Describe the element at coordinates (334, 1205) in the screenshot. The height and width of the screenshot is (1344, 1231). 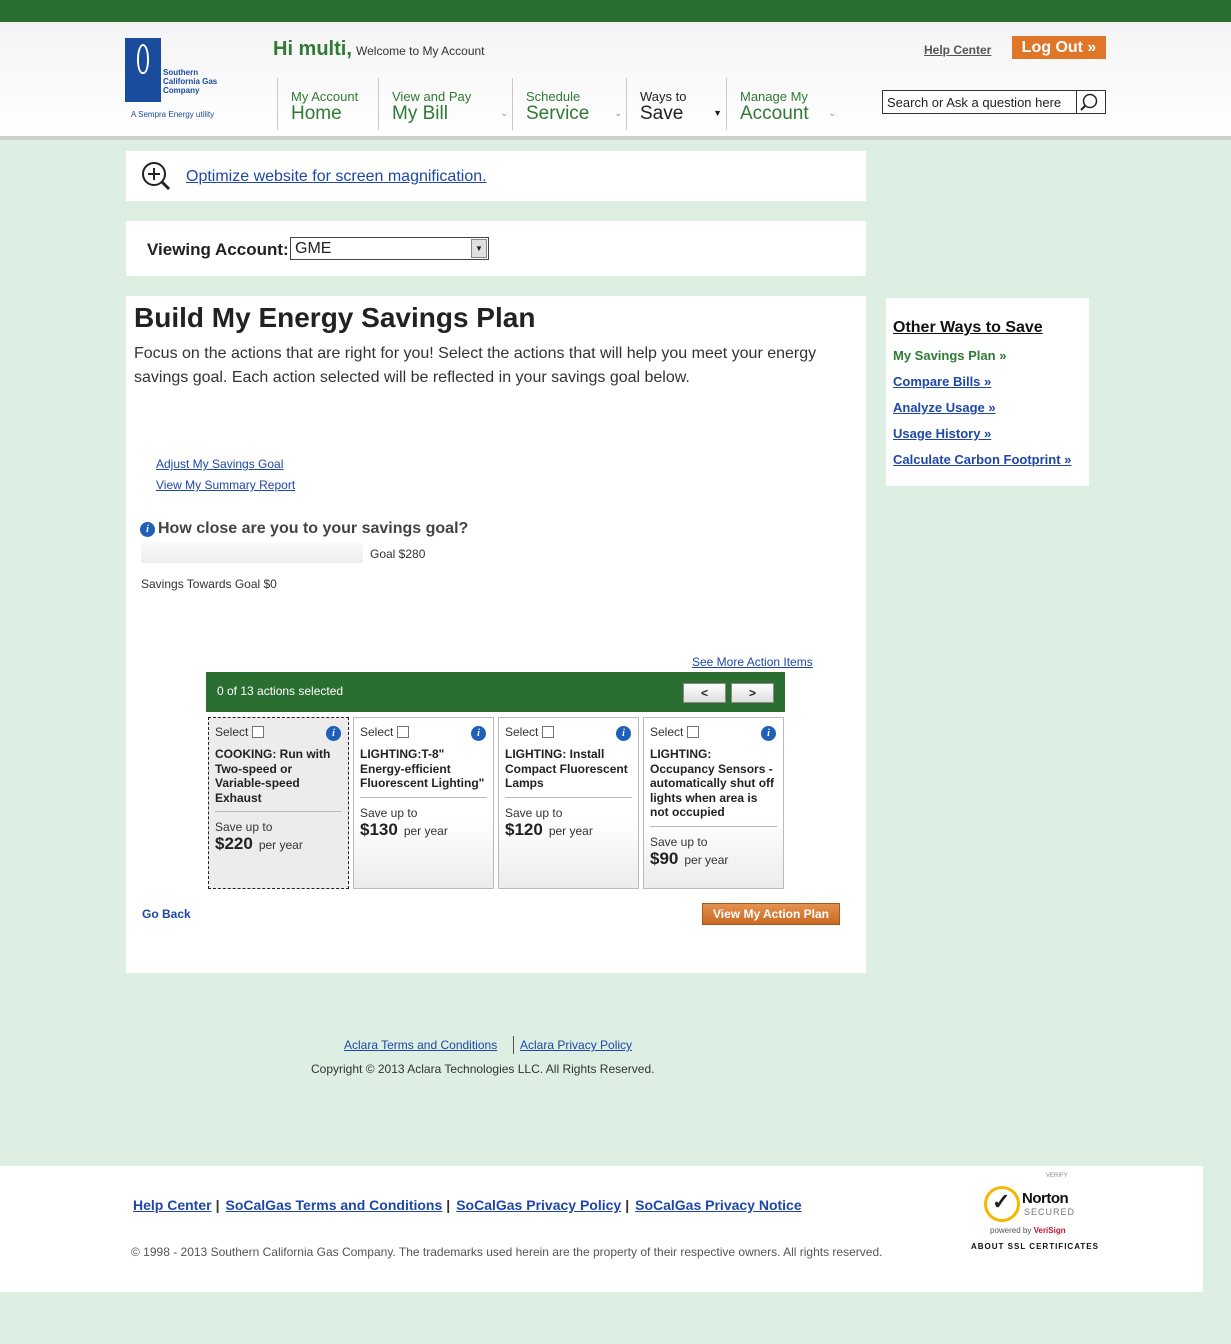
I see `footer-terms-link: SoCalGas Terms and Conditions` at that location.